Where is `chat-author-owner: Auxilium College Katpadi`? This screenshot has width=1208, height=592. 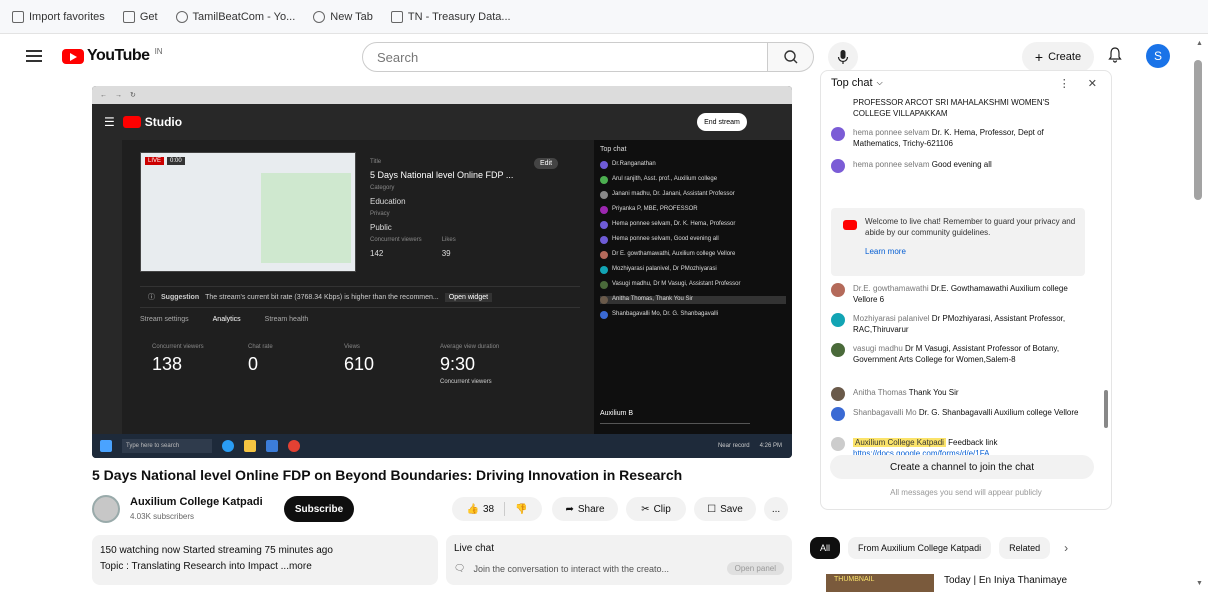
chat-author-owner: Auxilium College Katpadi is located at coordinates (899, 442).